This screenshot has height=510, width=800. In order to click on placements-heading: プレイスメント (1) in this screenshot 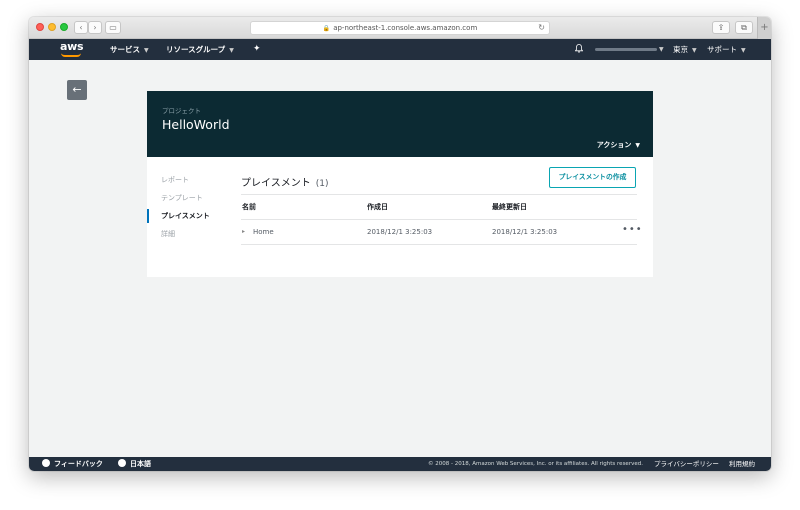, I will do `click(284, 181)`.